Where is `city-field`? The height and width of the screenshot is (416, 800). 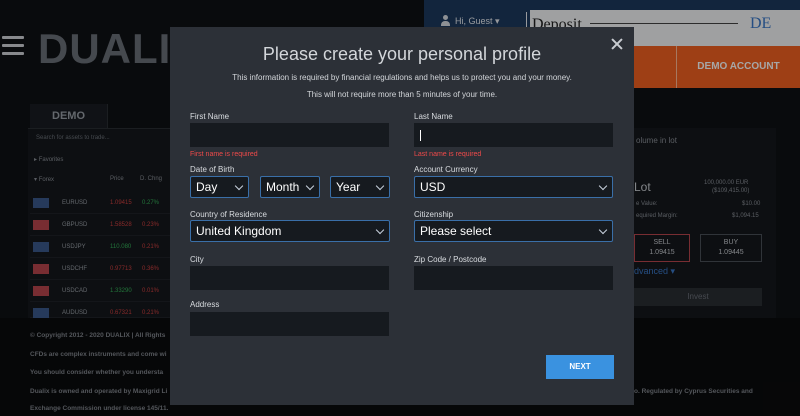
city-field is located at coordinates (289, 278).